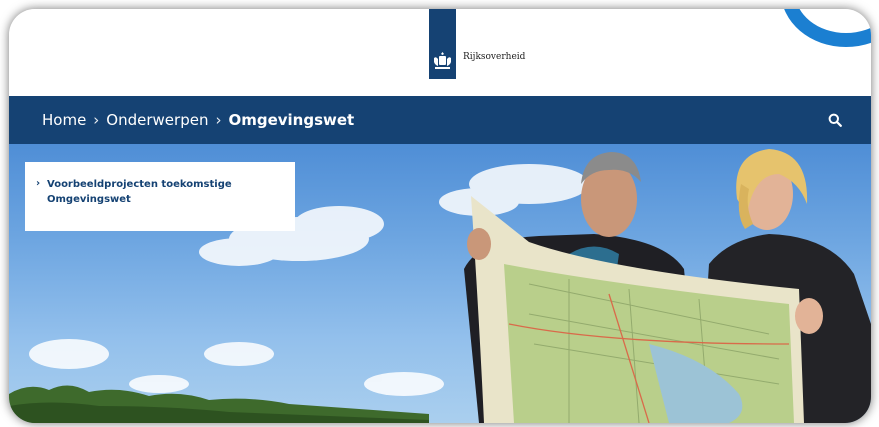 This screenshot has width=879, height=427. Describe the element at coordinates (494, 57) in the screenshot. I see `logo-text: Rijksoverheid` at that location.